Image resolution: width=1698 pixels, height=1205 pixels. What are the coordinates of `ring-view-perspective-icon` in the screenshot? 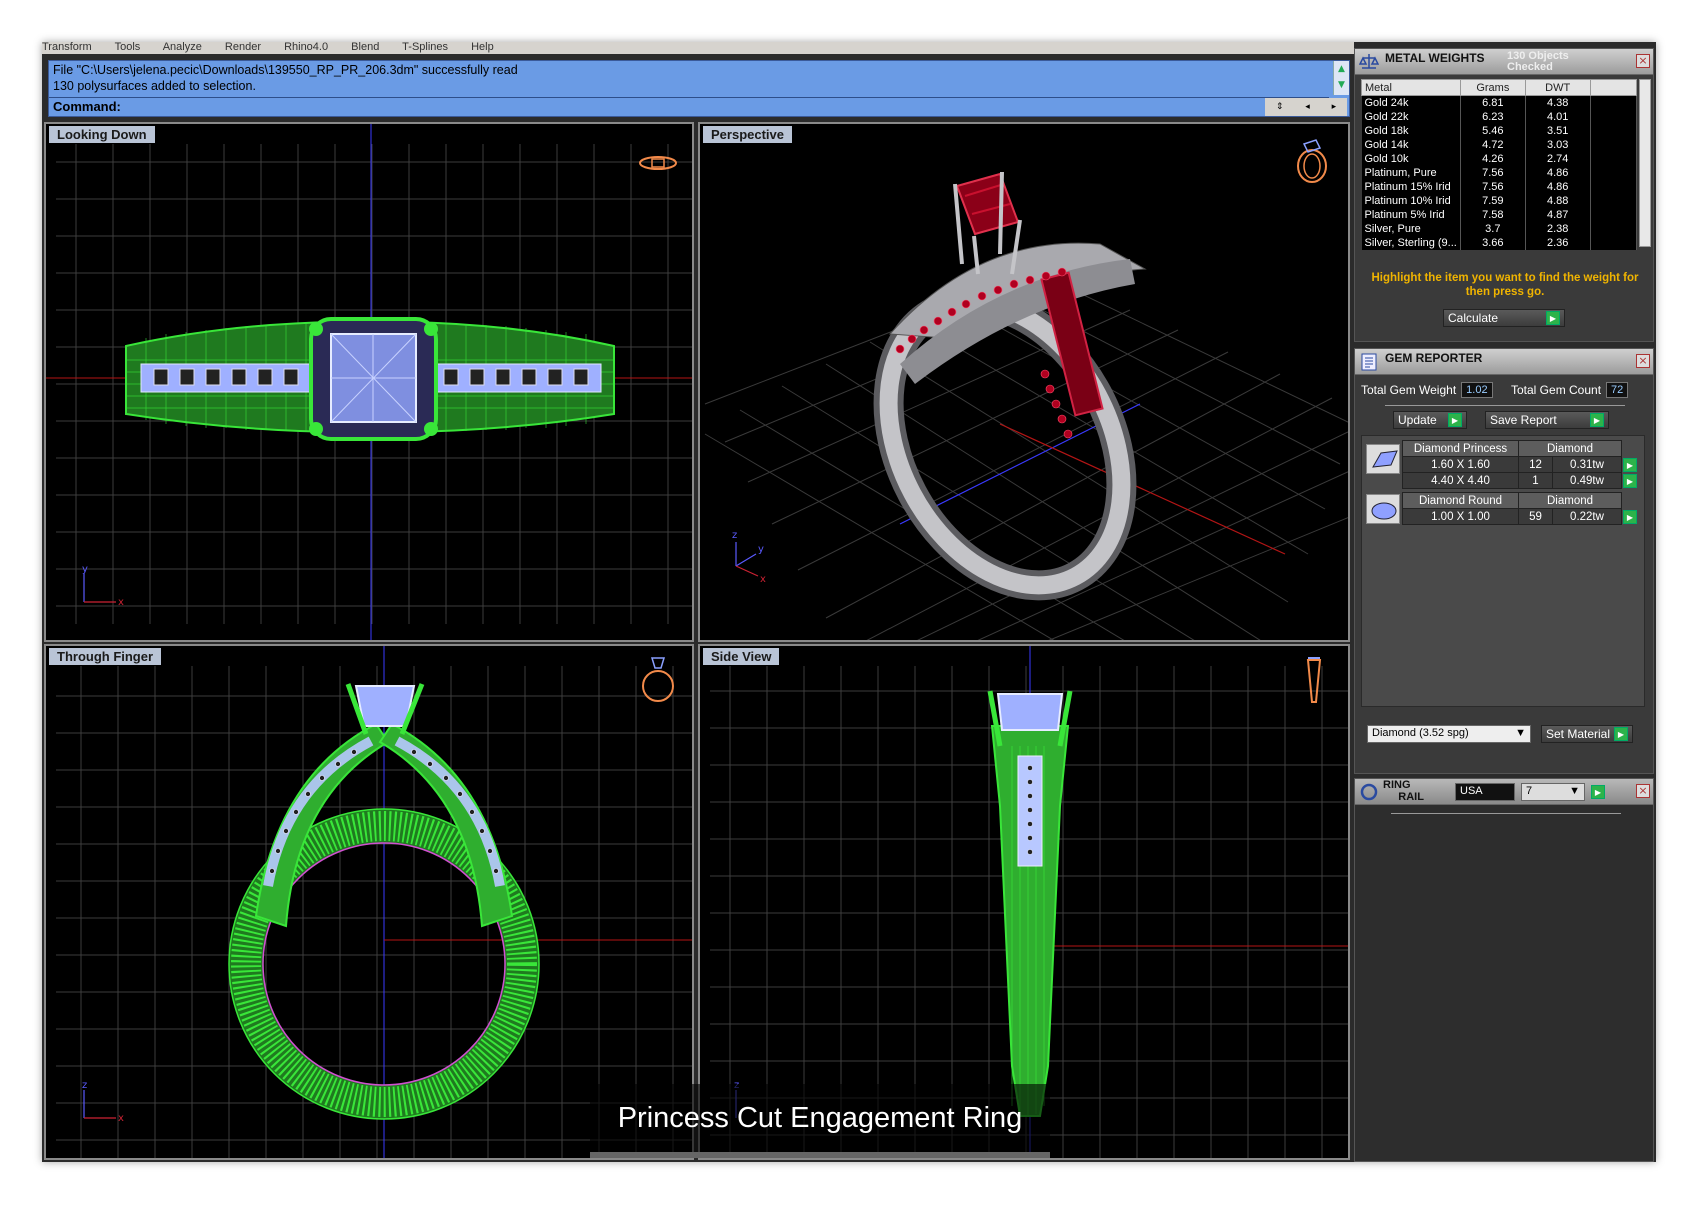 It's located at (1310, 161).